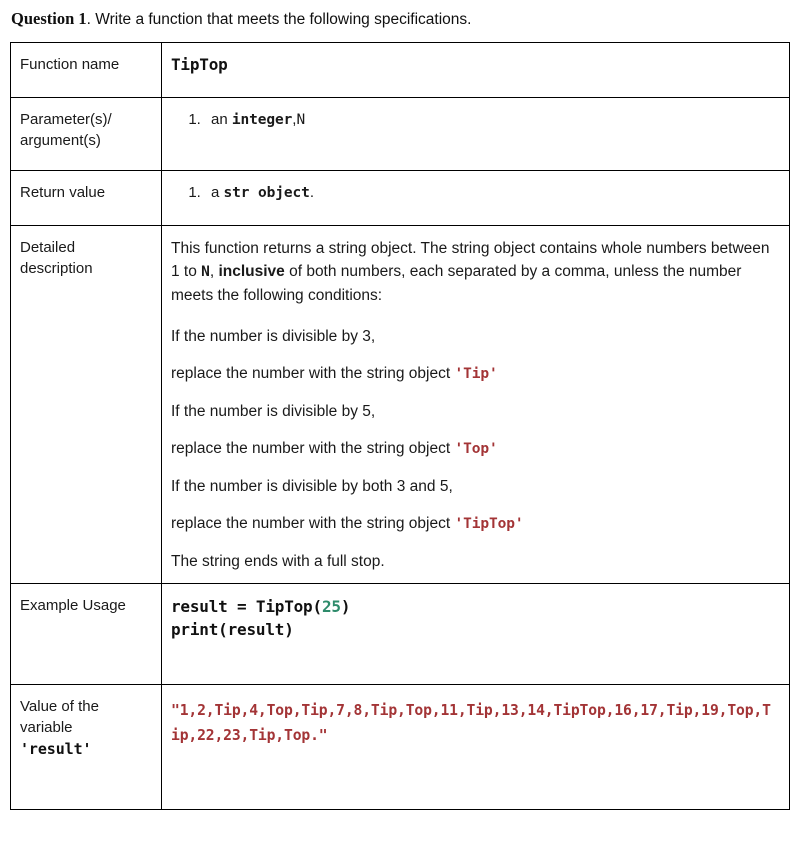 This screenshot has height=850, width=805. Describe the element at coordinates (199, 64) in the screenshot. I see `value-function-name: TipTop` at that location.